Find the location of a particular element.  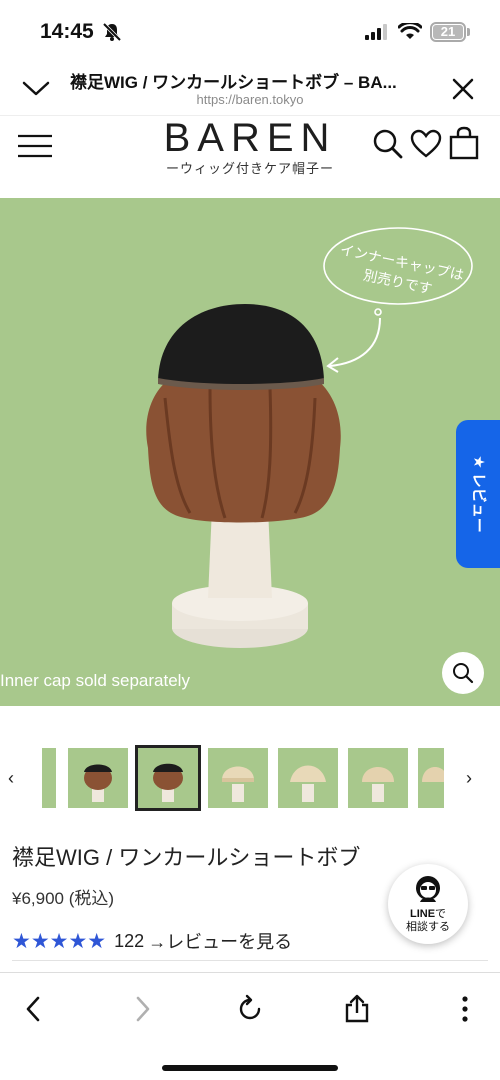

status-bar: 14:45 21 is located at coordinates (250, 30).